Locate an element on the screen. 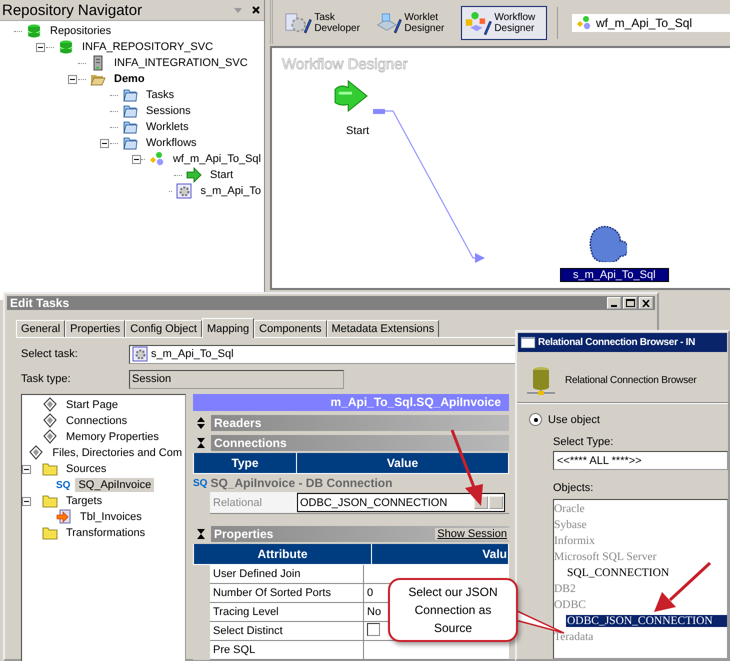 Image resolution: width=730 pixels, height=661 pixels. list-item: Sybase is located at coordinates (570, 525).